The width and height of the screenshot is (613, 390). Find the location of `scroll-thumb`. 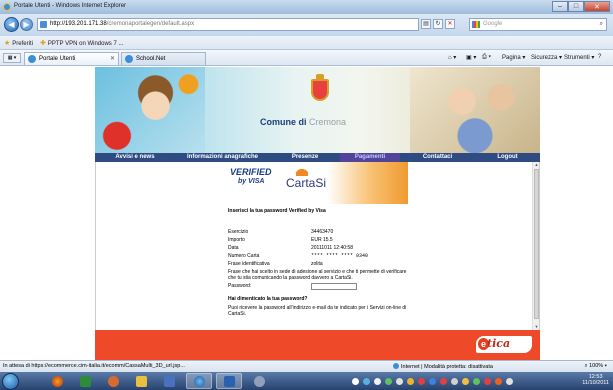

scroll-thumb is located at coordinates (536, 244).